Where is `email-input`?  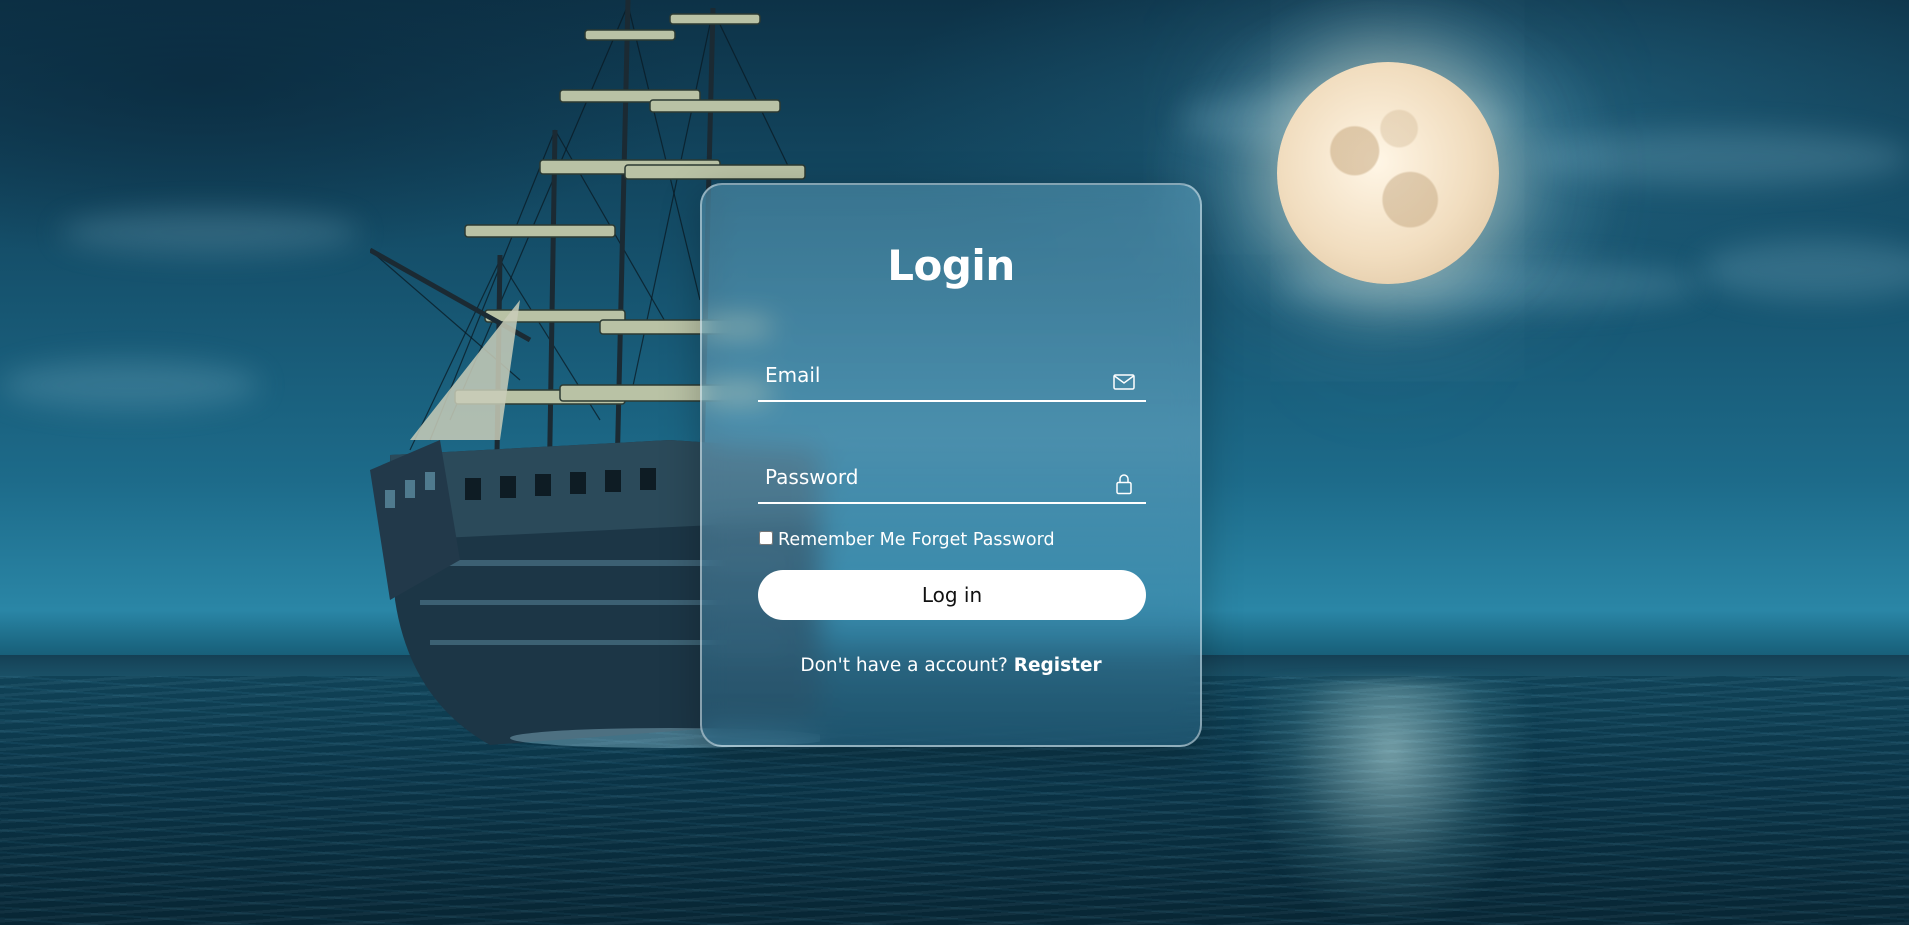
email-input is located at coordinates (931, 375).